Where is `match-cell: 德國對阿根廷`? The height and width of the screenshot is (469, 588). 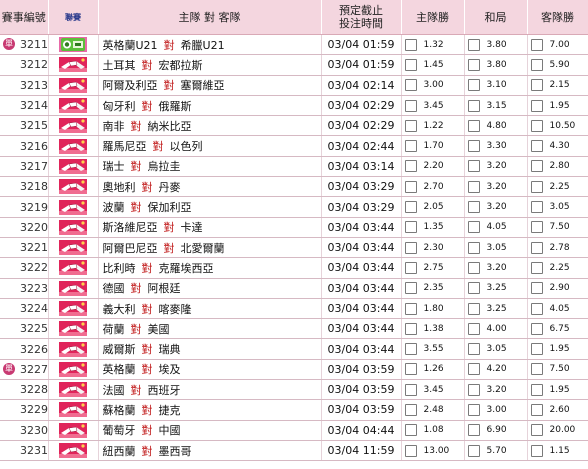 match-cell: 德國對阿根廷 is located at coordinates (210, 288).